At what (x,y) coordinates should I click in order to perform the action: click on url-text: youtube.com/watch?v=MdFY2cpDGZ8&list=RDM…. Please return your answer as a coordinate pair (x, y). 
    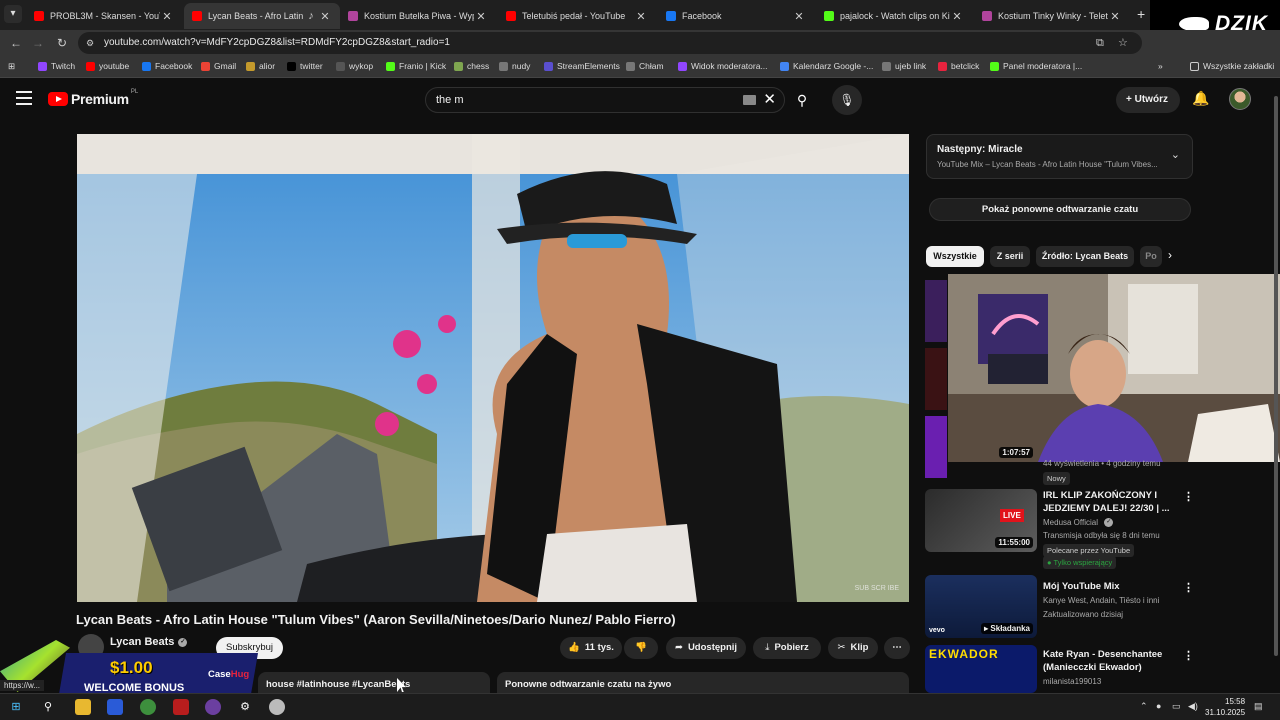
    Looking at the image, I should click on (277, 42).